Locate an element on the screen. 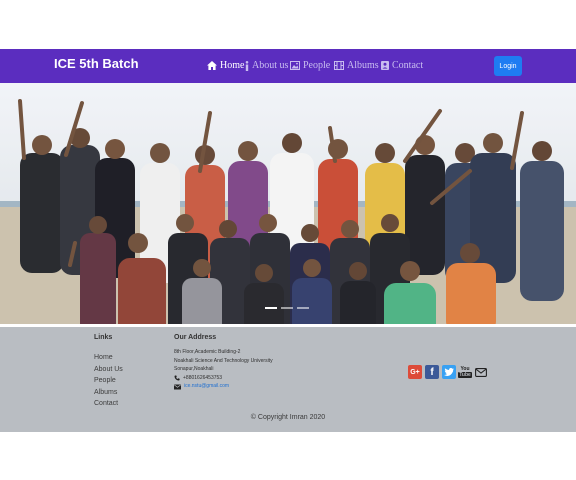  nav-about-label: About us is located at coordinates (270, 65).